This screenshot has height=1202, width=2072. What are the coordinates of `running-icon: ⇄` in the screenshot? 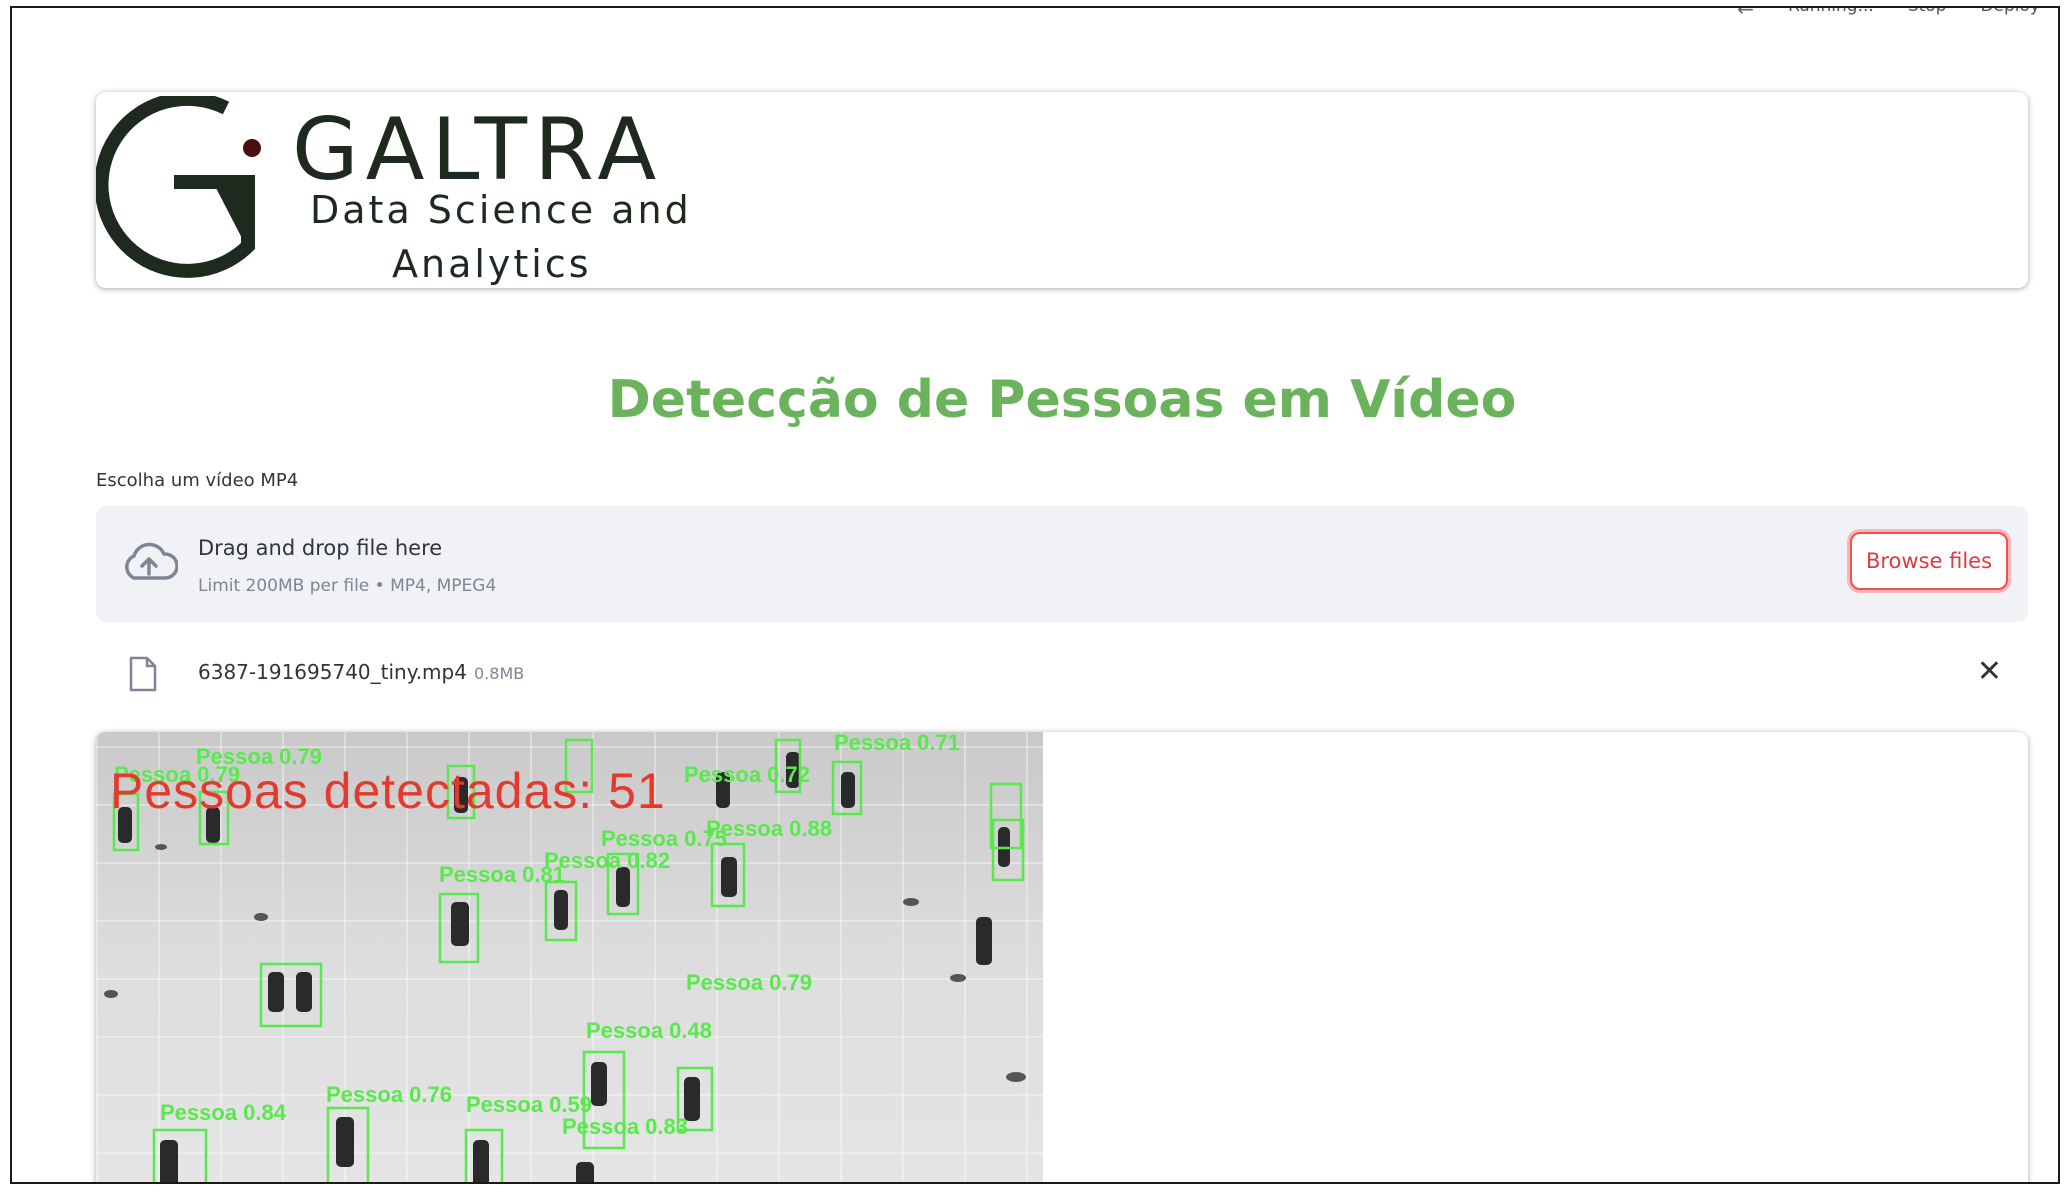 It's located at (1745, 12).